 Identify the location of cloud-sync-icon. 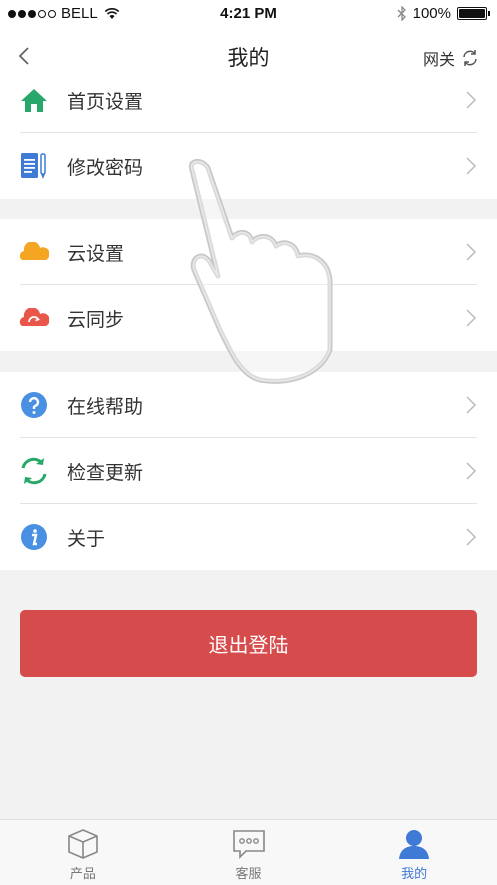
(34, 318).